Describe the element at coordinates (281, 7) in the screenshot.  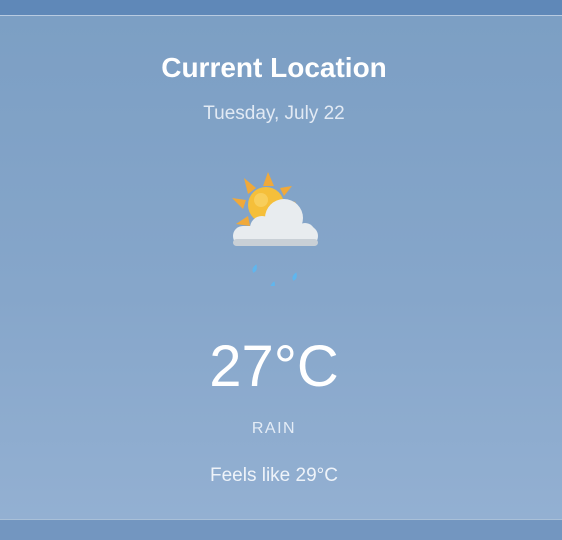
I see `top-bar` at that location.